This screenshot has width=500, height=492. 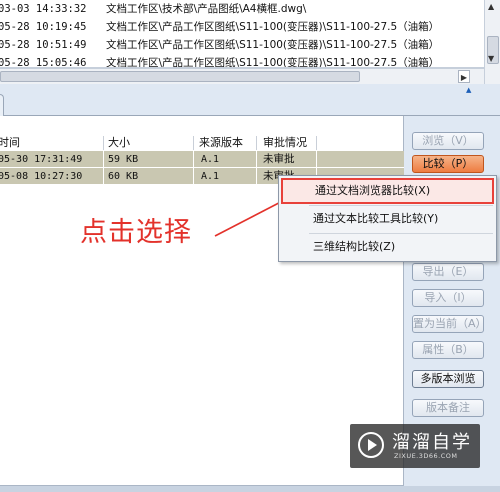 I want to click on watermark-url: ZIXUE.3D66.COM, so click(x=426, y=456).